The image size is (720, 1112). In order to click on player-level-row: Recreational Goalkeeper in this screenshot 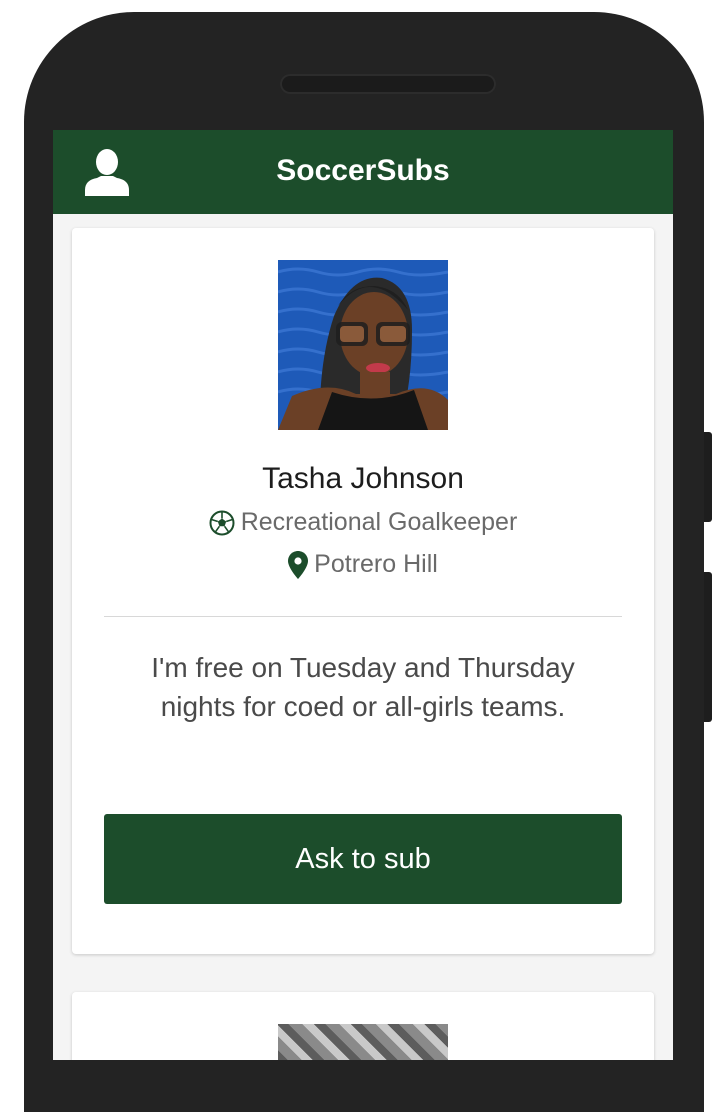, I will do `click(363, 522)`.